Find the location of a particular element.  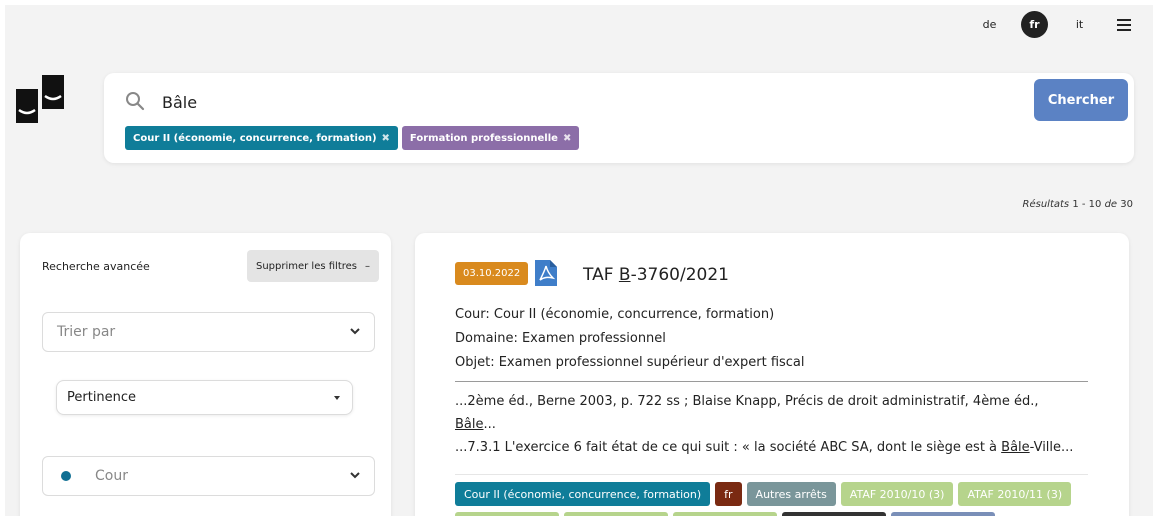

lang-fr: fr is located at coordinates (1034, 24).